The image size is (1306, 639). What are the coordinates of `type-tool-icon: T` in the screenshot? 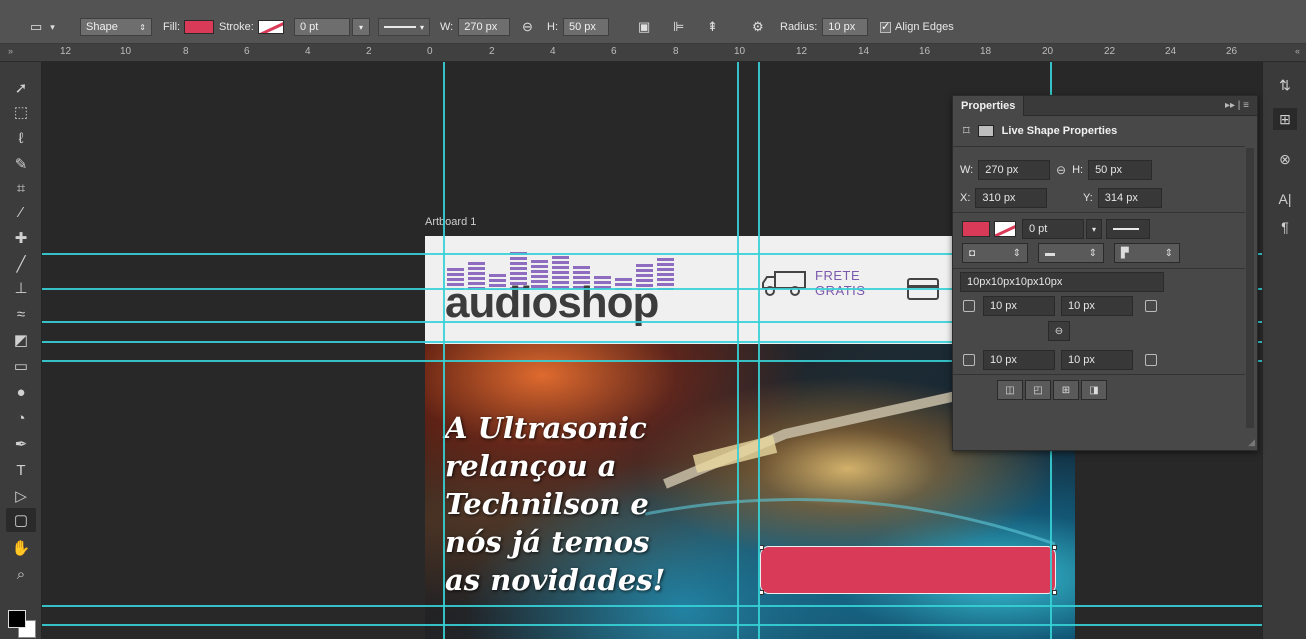 It's located at (21, 470).